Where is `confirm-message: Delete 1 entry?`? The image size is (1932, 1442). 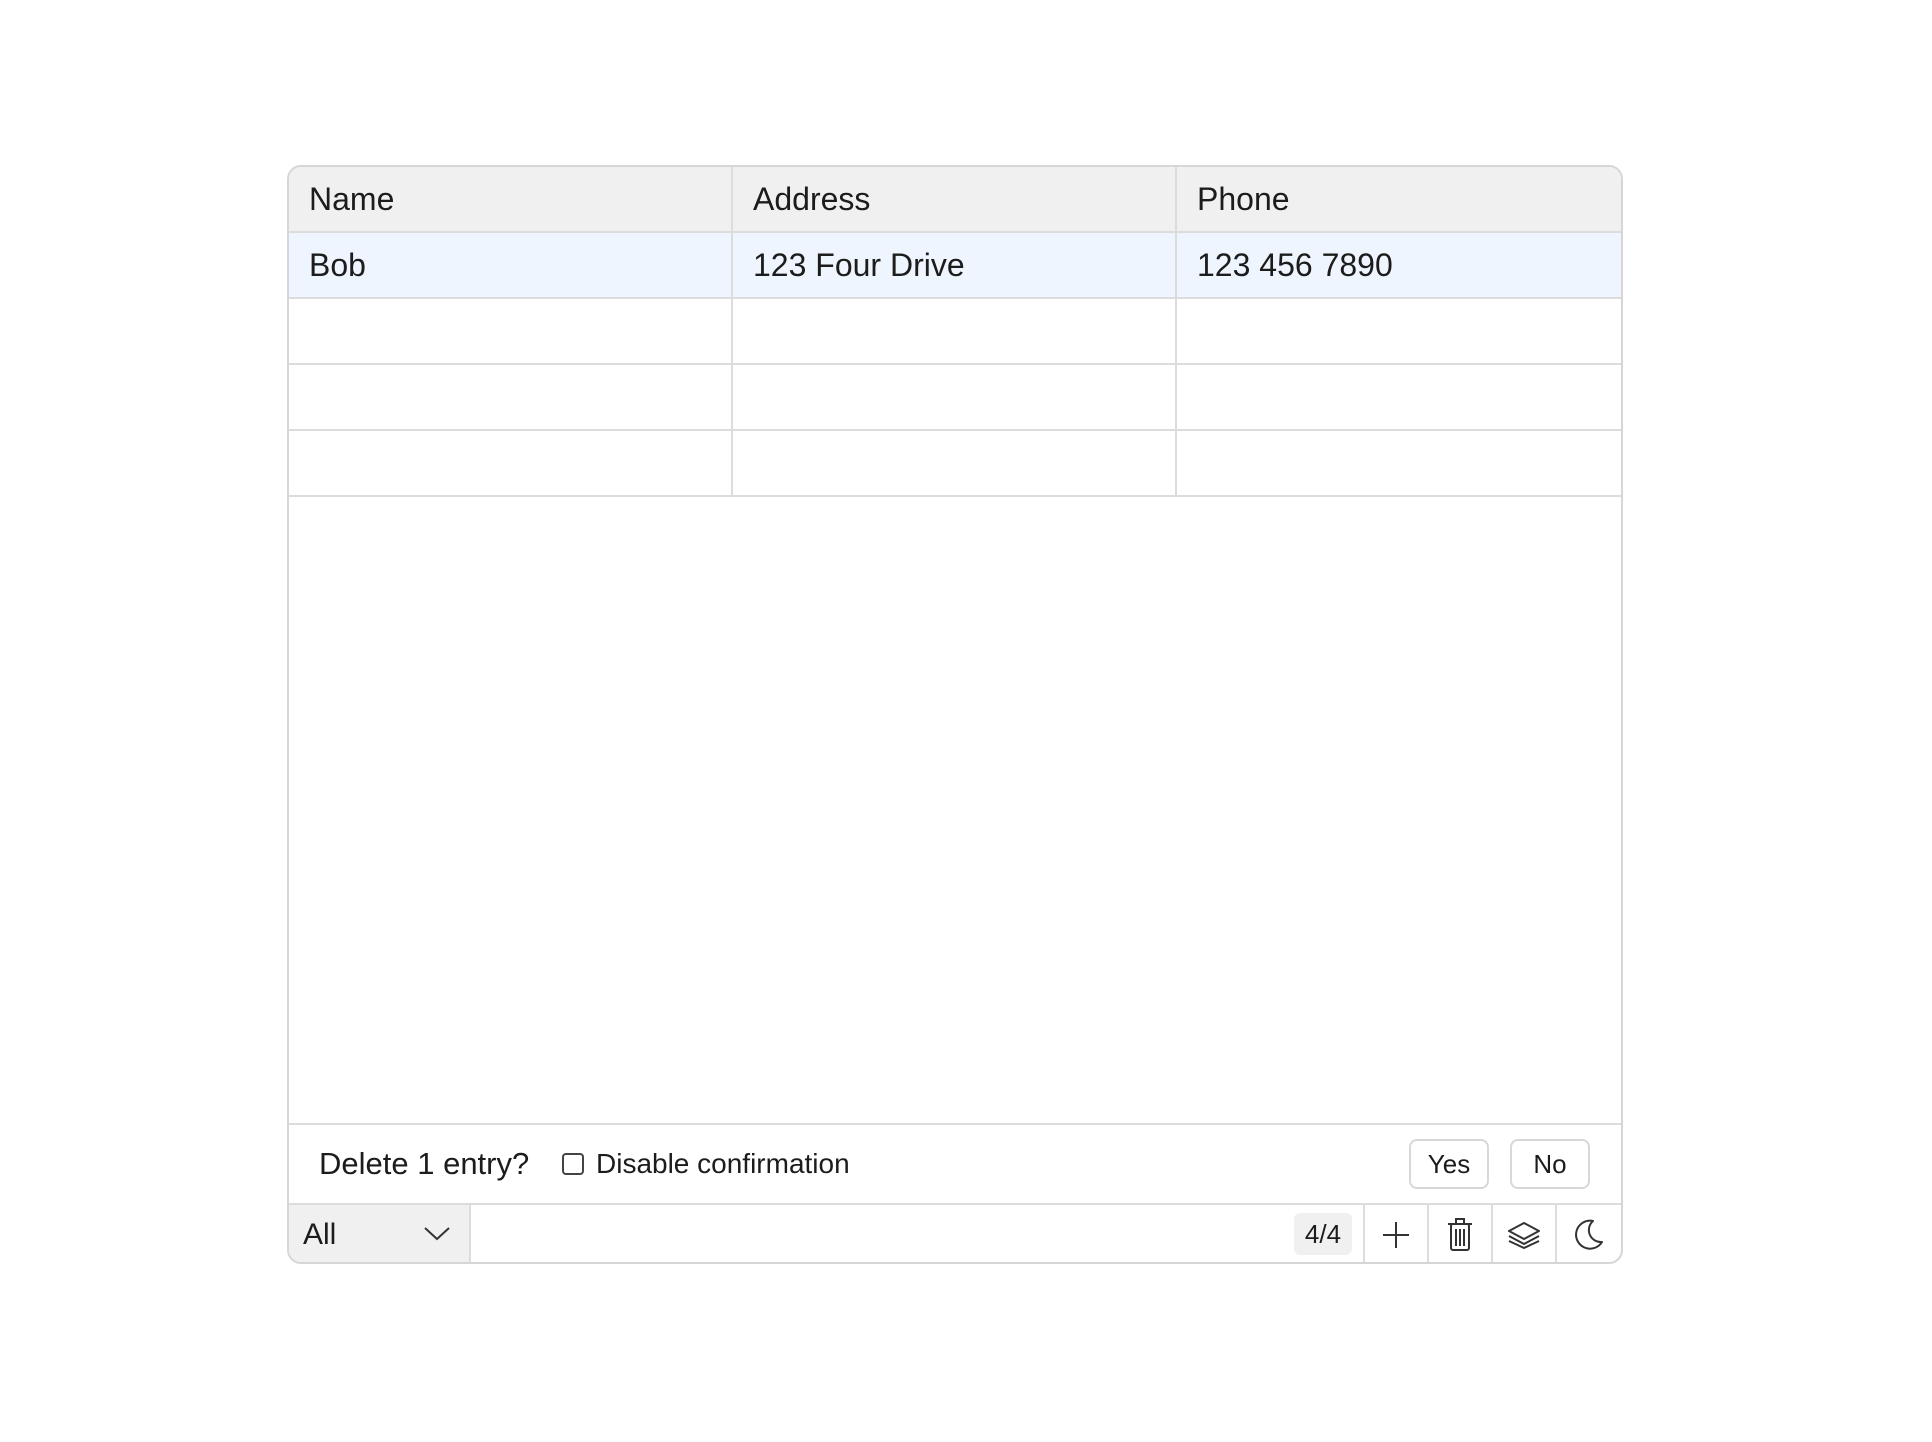
confirm-message: Delete 1 entry? is located at coordinates (424, 1163).